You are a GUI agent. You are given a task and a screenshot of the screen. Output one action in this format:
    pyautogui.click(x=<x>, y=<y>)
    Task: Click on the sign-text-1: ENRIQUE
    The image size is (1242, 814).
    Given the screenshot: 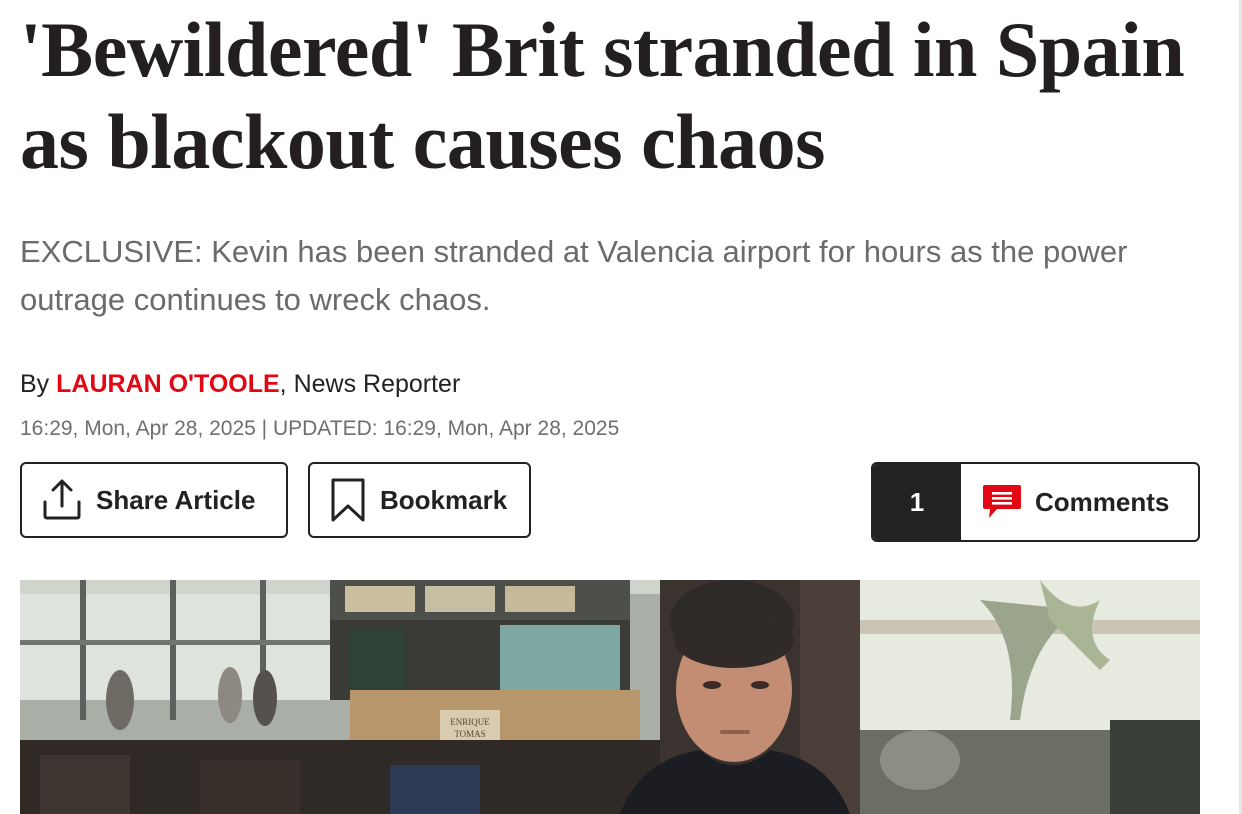 What is the action you would take?
    pyautogui.click(x=470, y=722)
    